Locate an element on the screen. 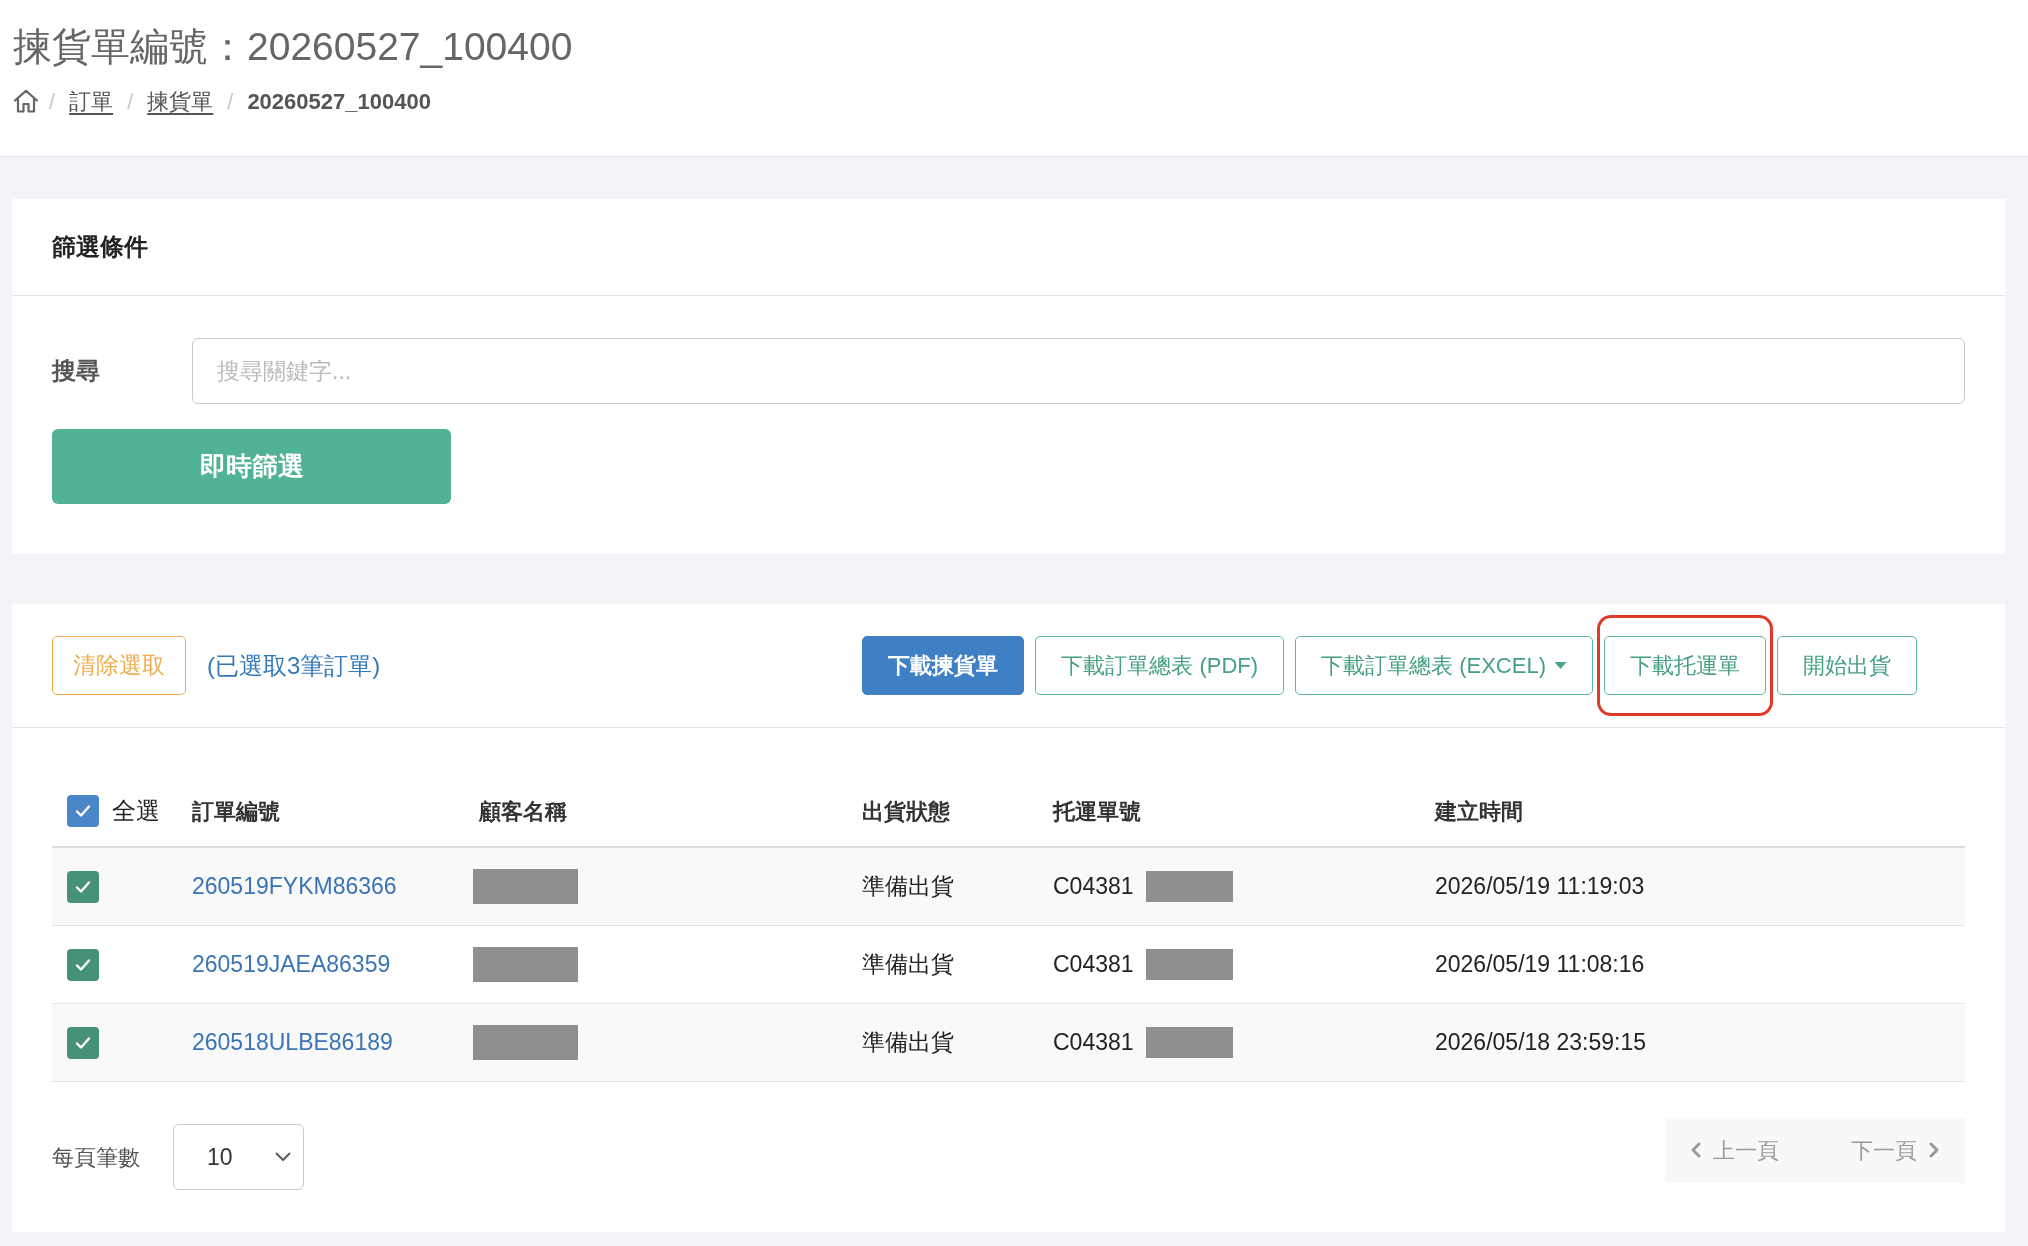 The image size is (2028, 1246). column-header: 出貨狀態 is located at coordinates (906, 811).